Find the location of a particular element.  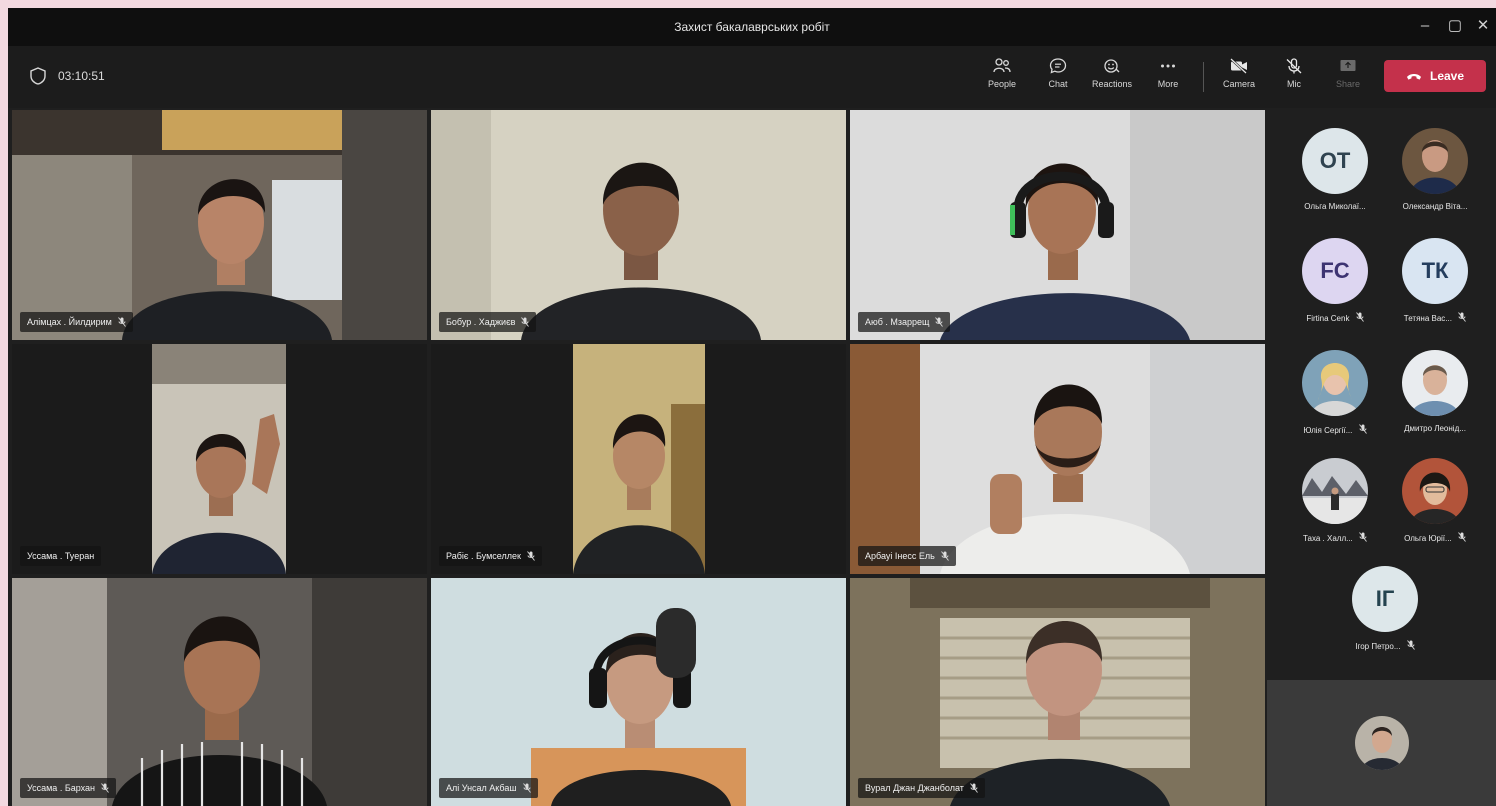

minimize-button: – is located at coordinates (1425, 26).